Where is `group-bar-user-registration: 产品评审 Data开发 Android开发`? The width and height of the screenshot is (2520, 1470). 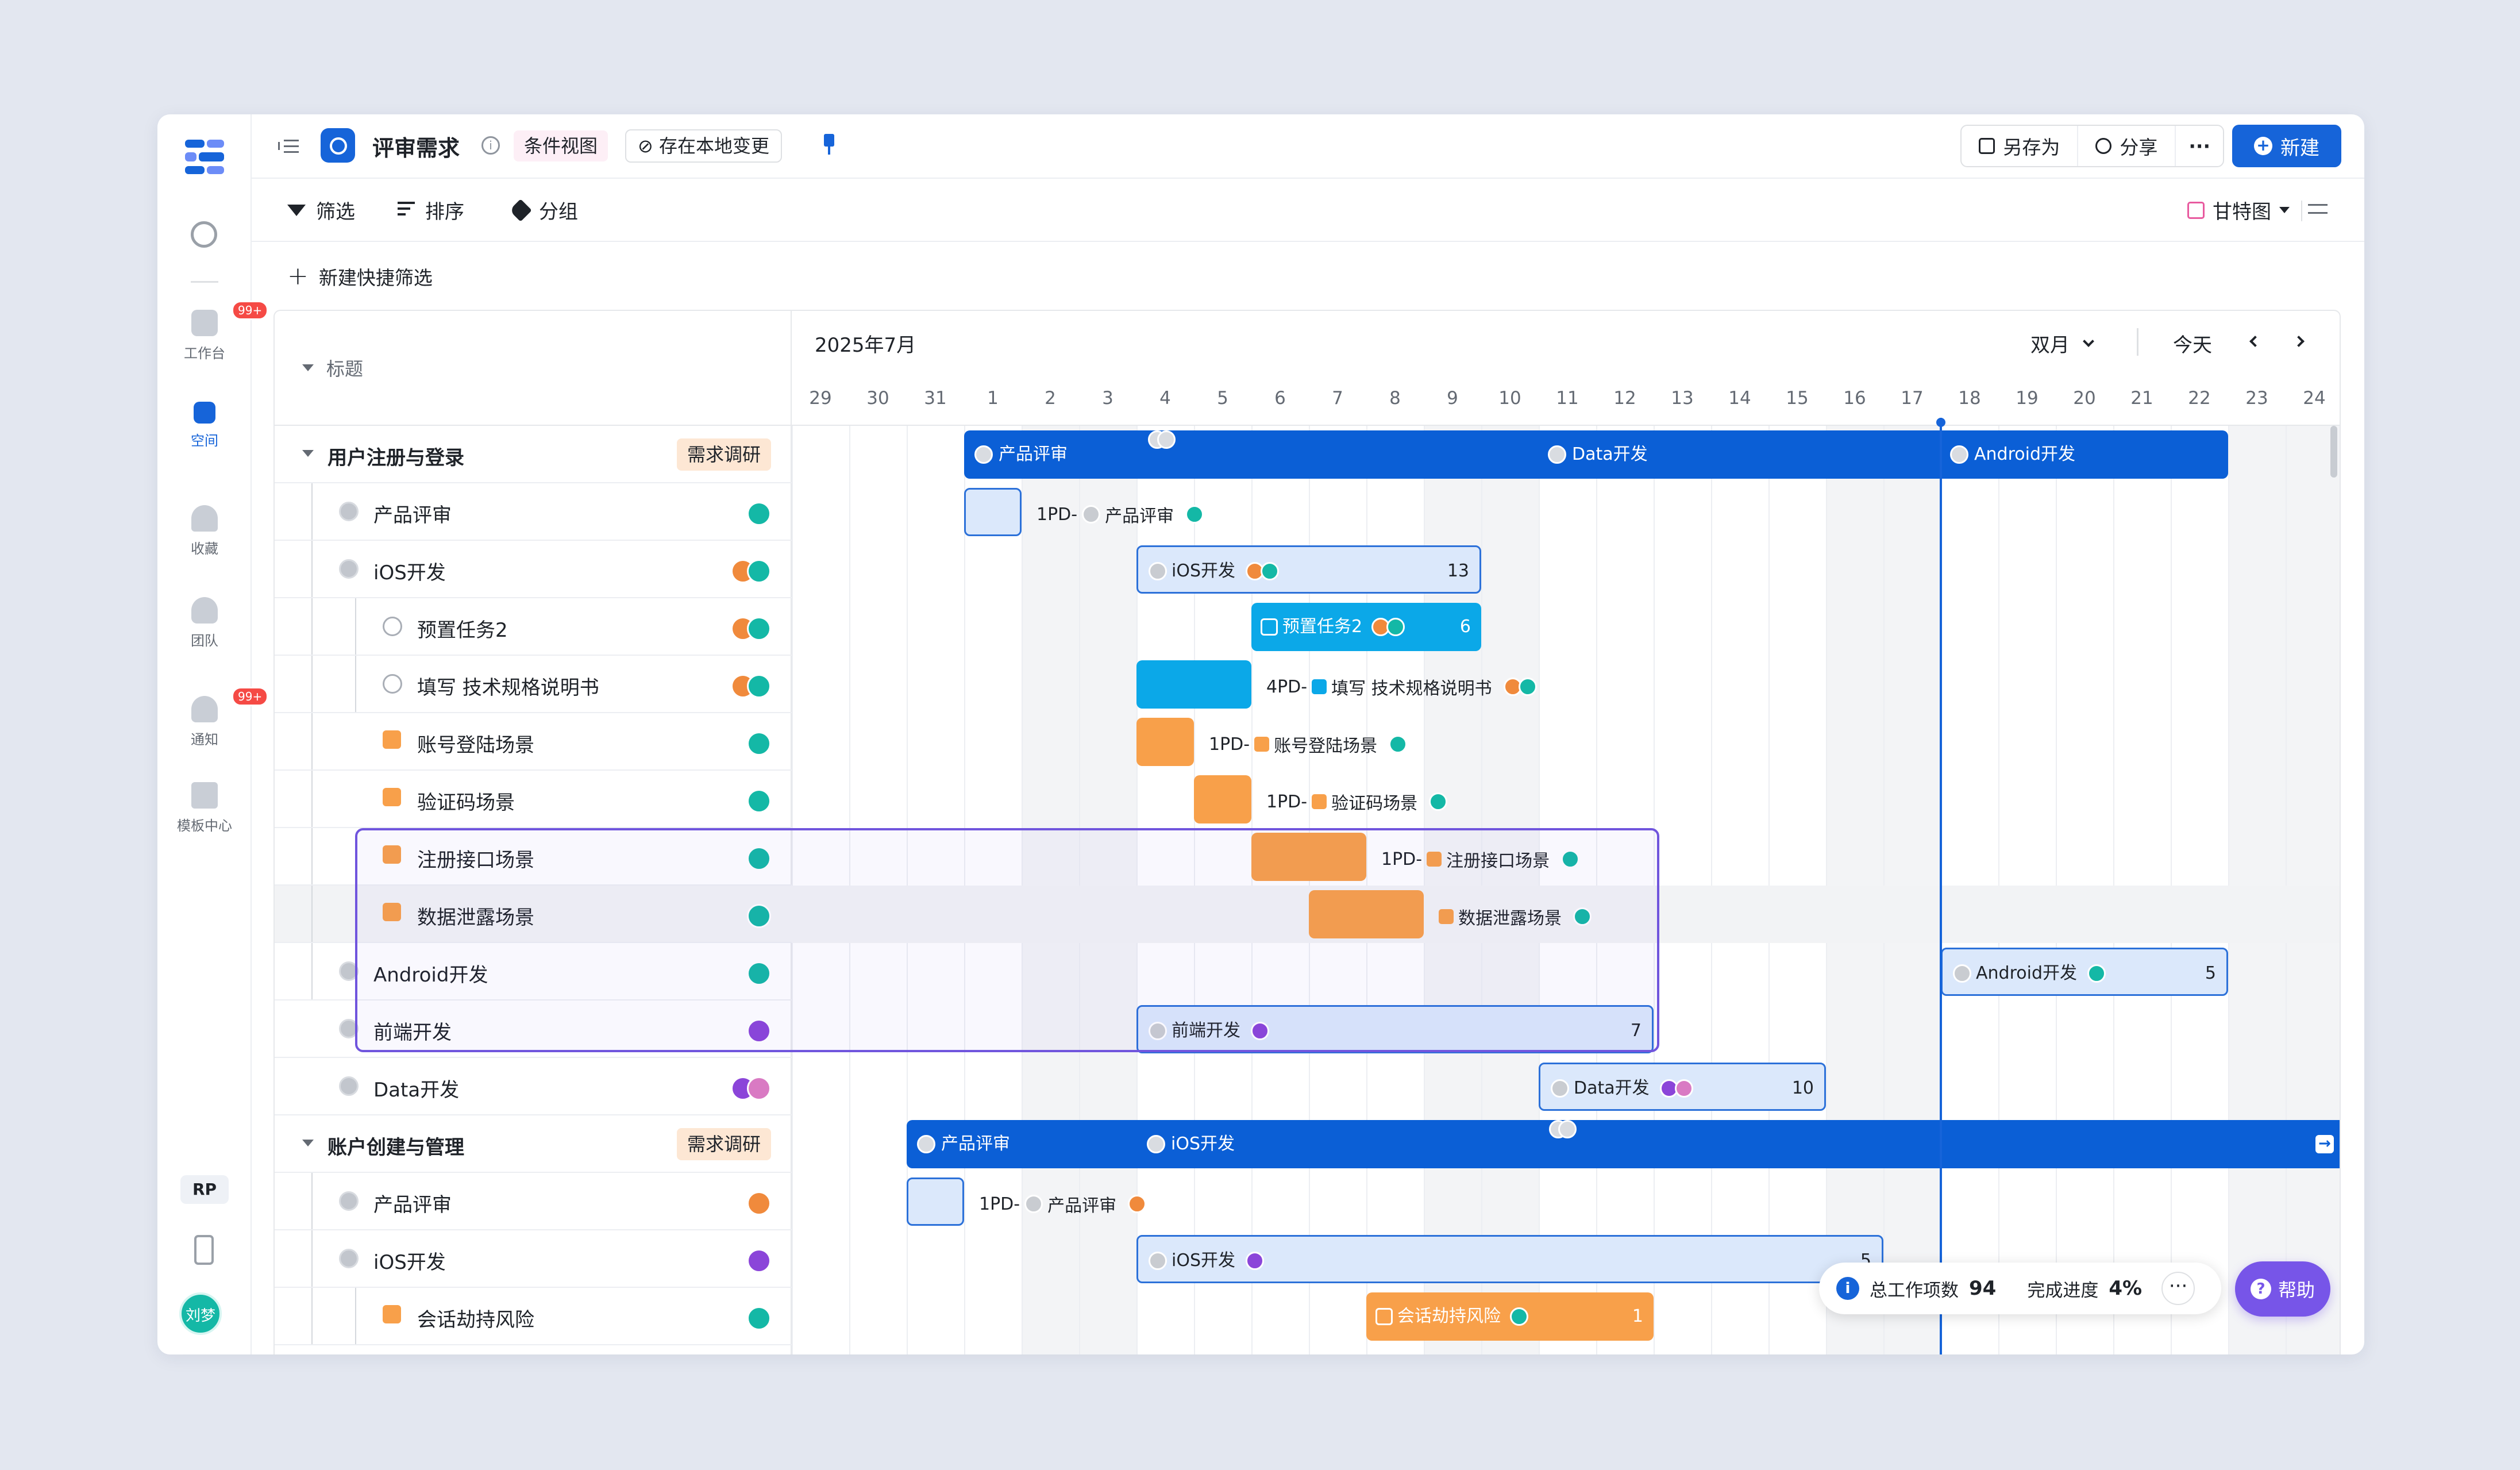 group-bar-user-registration: 产品评审 Data开发 Android开发 is located at coordinates (1596, 454).